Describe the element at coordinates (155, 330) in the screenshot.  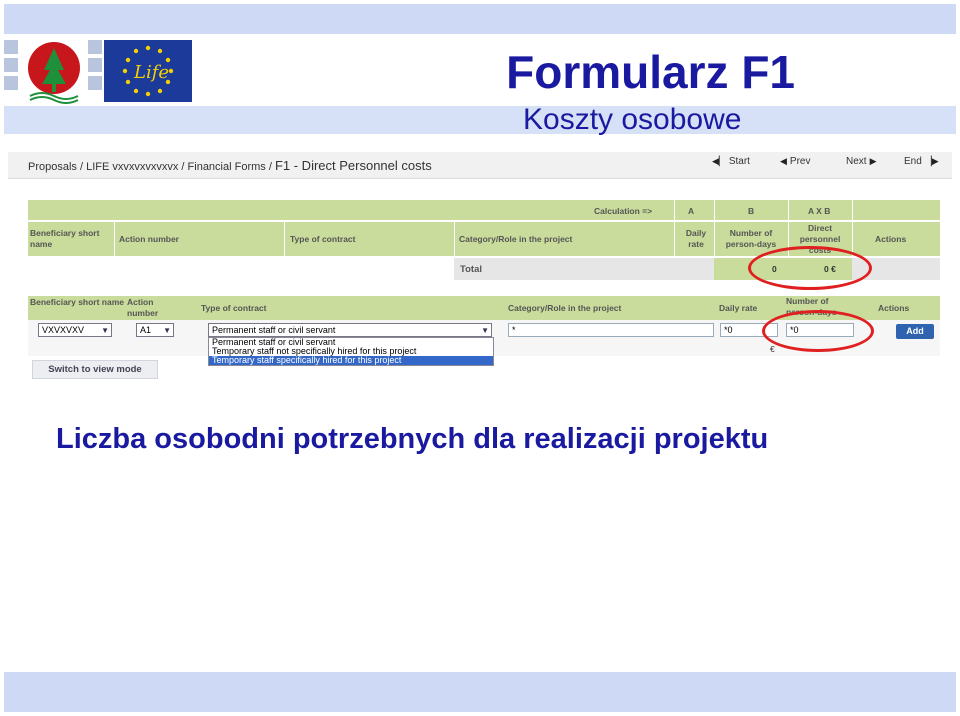
I see `action-number-select: A1 ▼` at that location.